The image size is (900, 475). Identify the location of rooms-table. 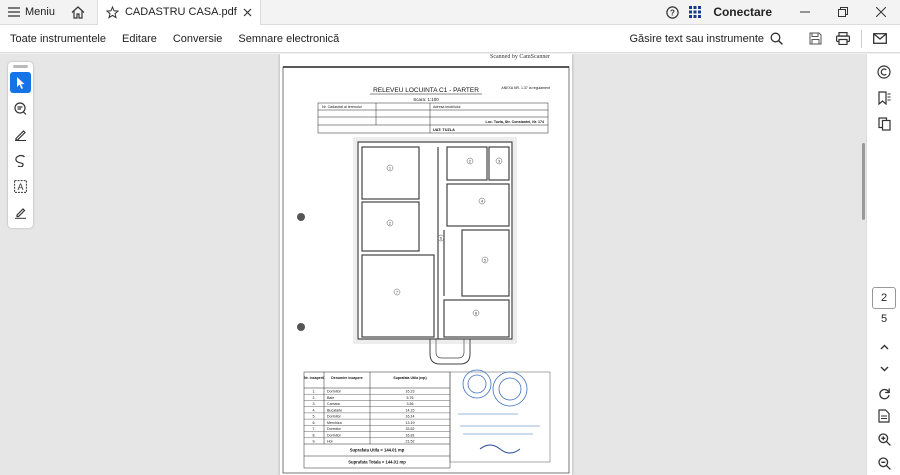
(377, 420).